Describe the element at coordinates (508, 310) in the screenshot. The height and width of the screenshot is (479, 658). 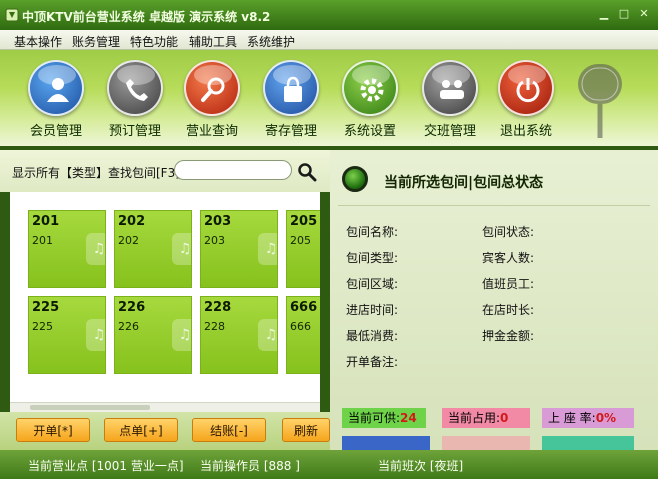
I see `field-stay-time: 在店时长:` at that location.